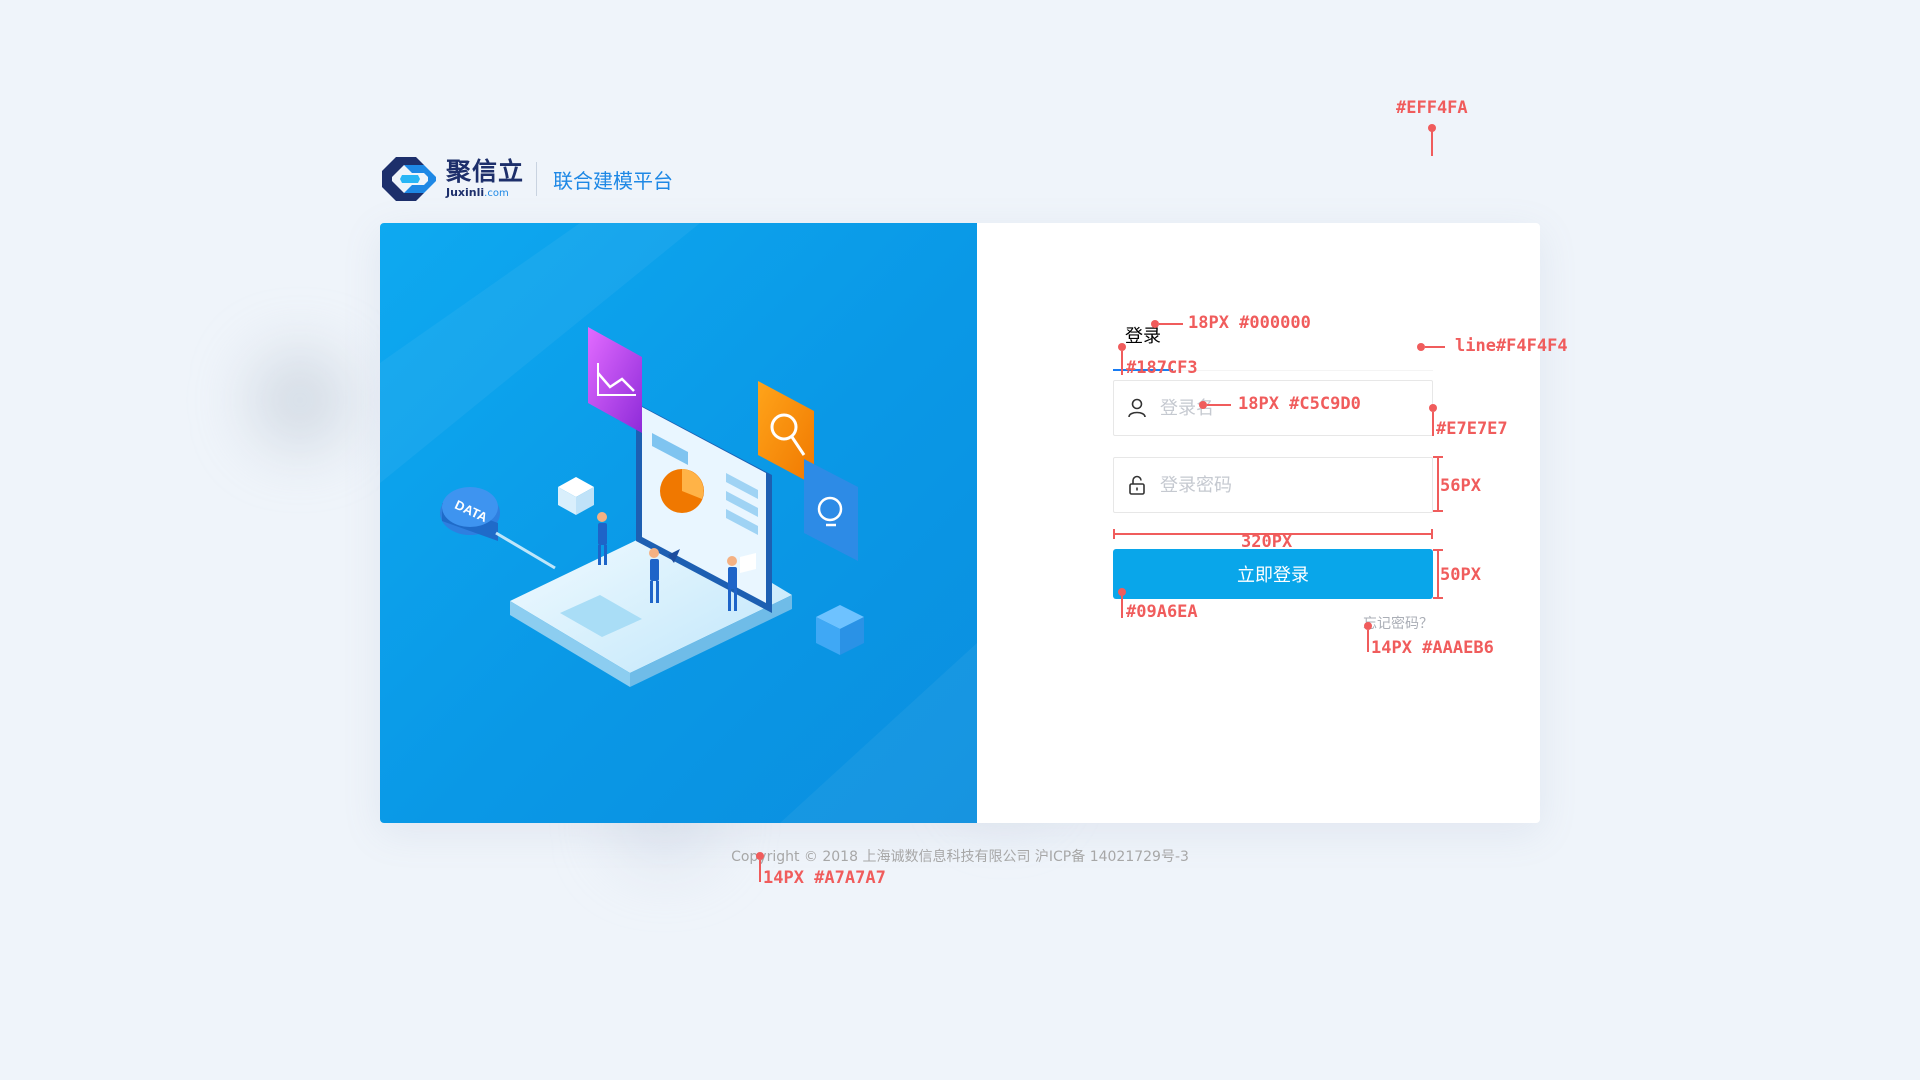 The image size is (1920, 1080). I want to click on annotation-tab-font: 18PX #000000, so click(1249, 323).